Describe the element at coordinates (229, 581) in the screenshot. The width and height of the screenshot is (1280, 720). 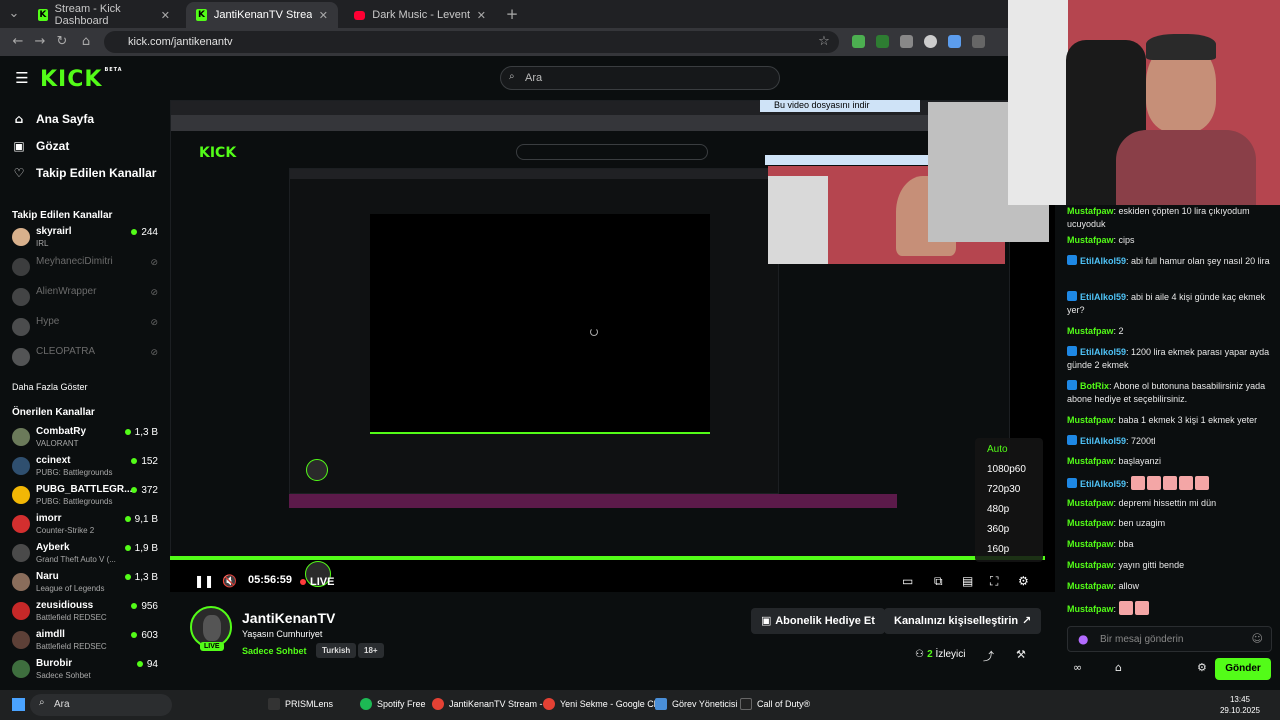
I see `volume-muted-icon: 🔇` at that location.